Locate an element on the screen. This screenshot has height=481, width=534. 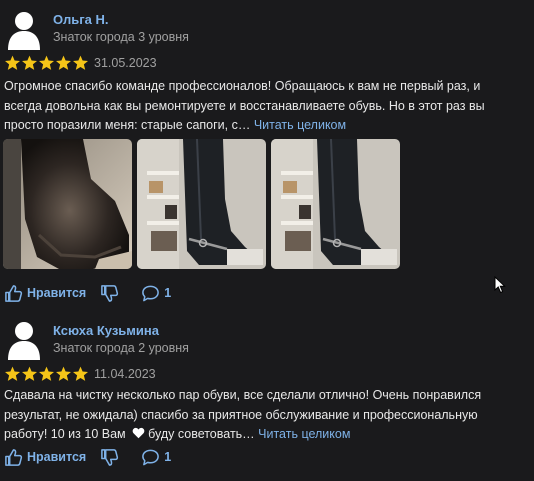
review-date: 31.05.2023 is located at coordinates (125, 63).